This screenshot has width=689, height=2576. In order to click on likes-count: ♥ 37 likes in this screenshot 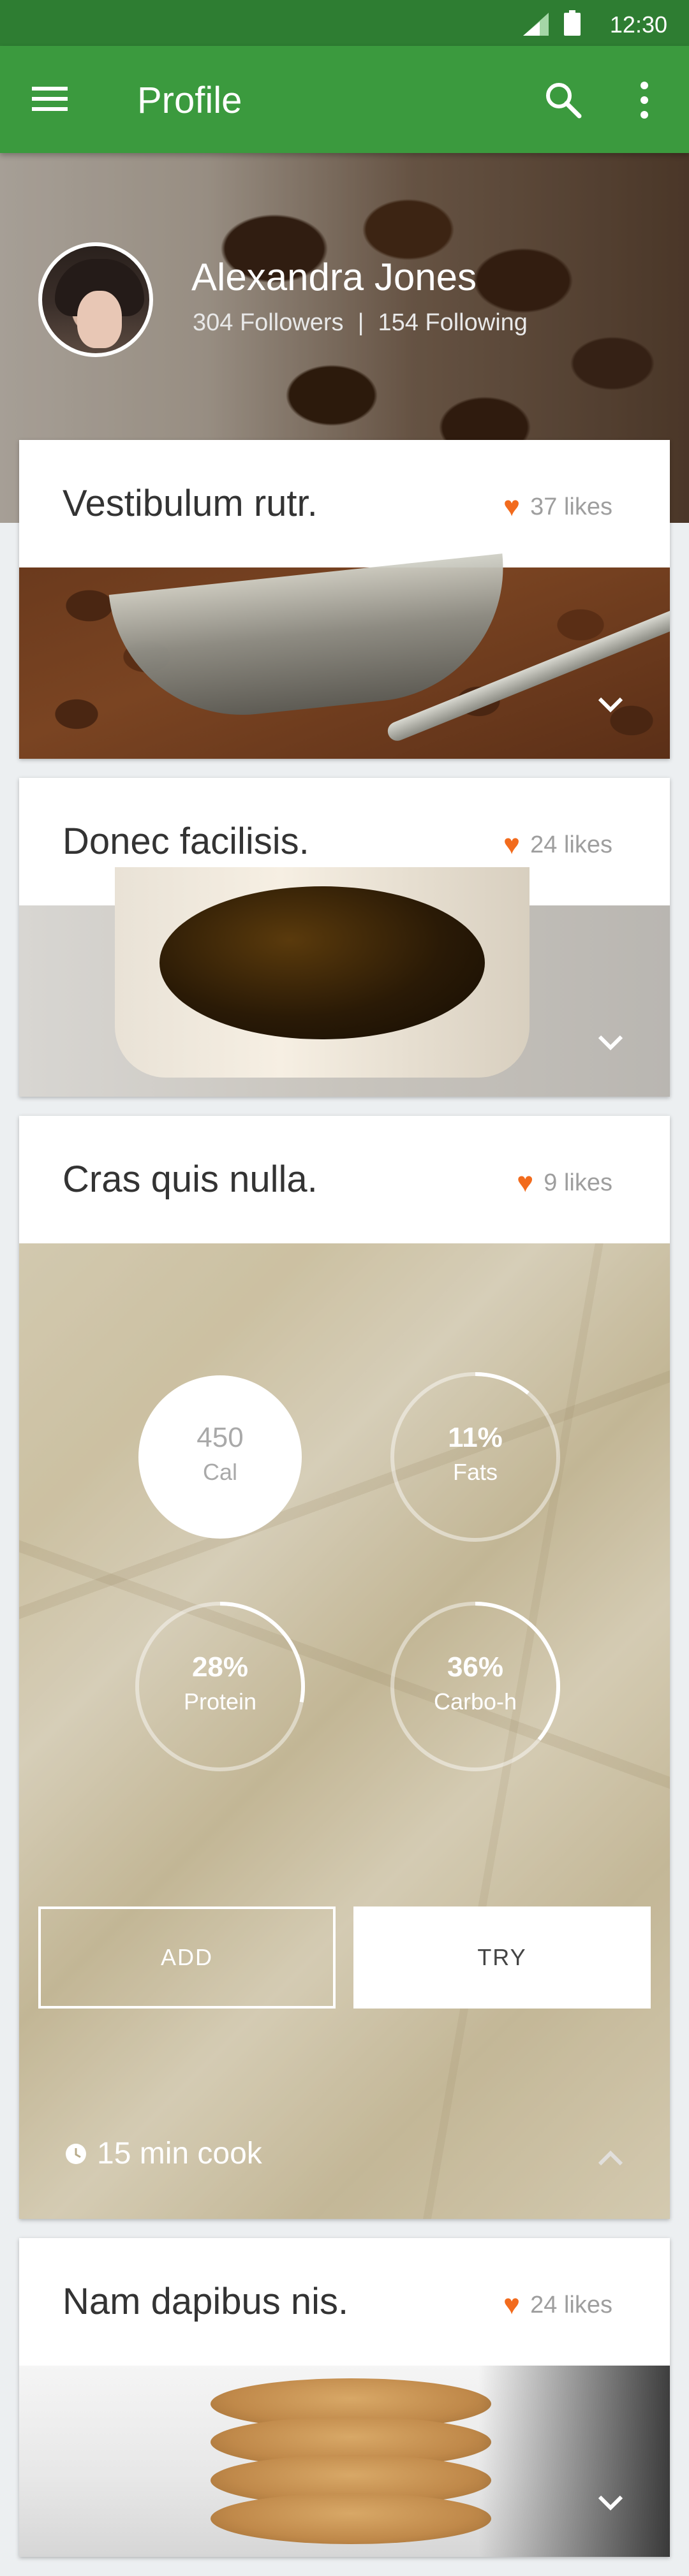, I will do `click(557, 507)`.